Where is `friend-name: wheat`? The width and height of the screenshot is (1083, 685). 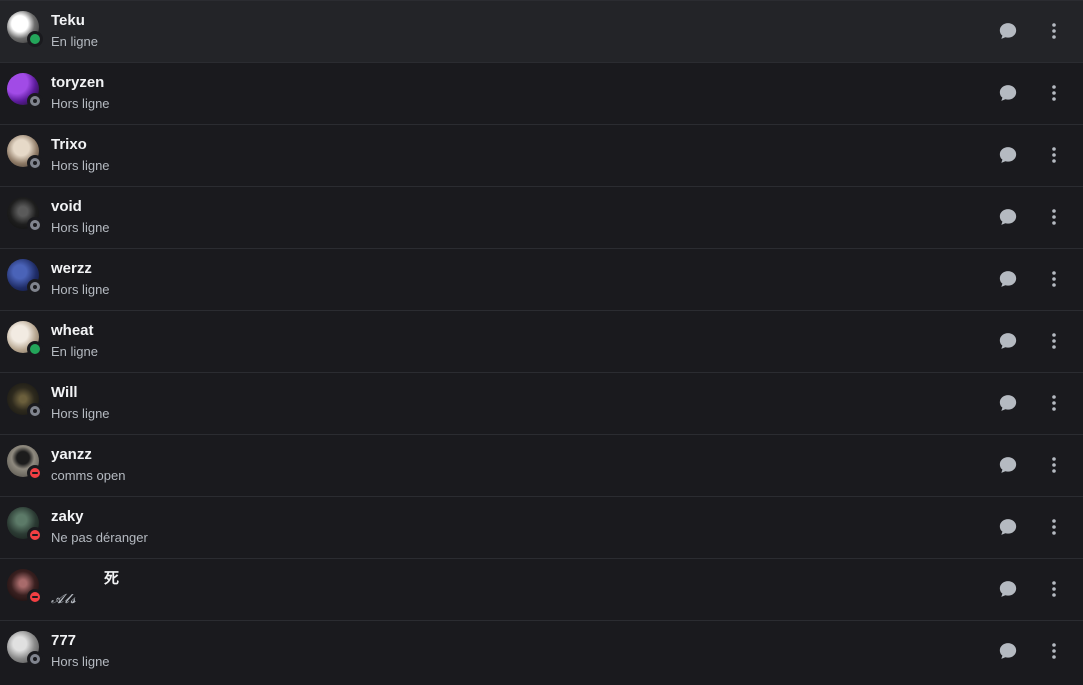
friend-name: wheat is located at coordinates (72, 330).